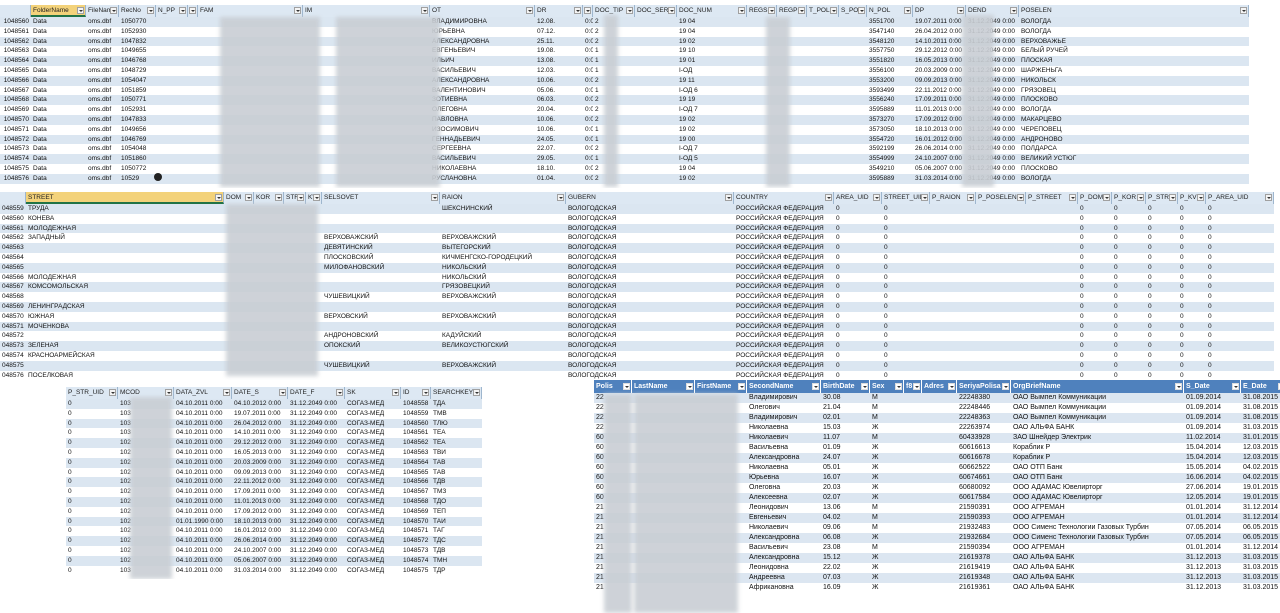 Image resolution: width=1280 pixels, height=613 pixels. Describe the element at coordinates (15, 100) in the screenshot. I see `table-cell: 1048568` at that location.